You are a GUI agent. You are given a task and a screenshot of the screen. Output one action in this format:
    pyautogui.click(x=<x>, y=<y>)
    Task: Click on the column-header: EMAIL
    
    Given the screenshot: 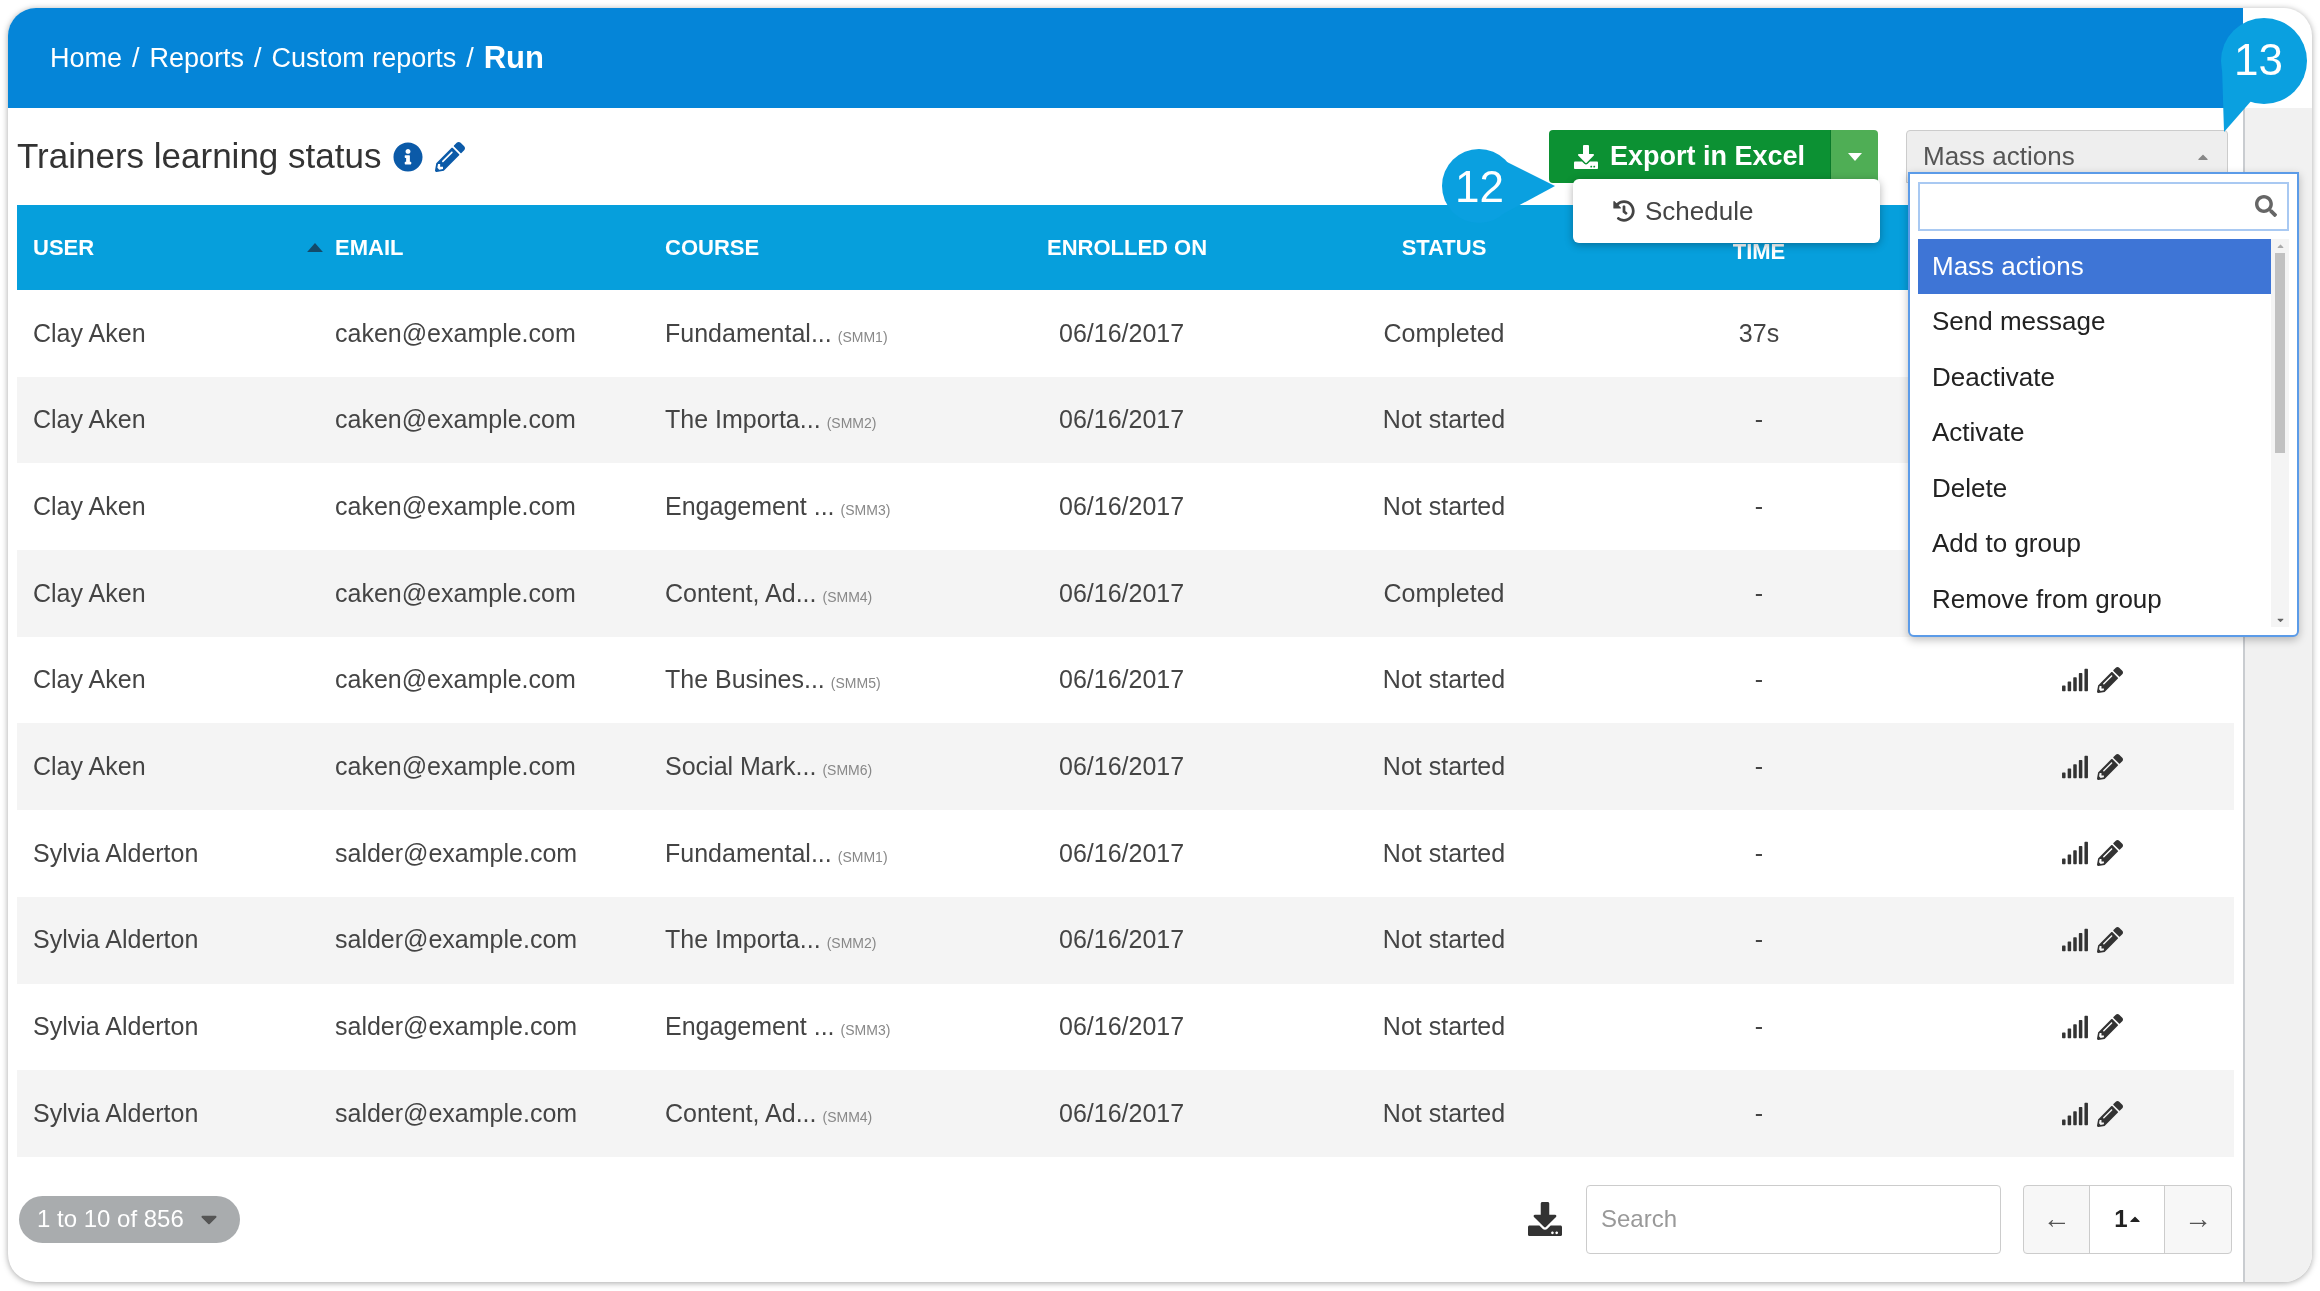 What is the action you would take?
    pyautogui.click(x=369, y=247)
    